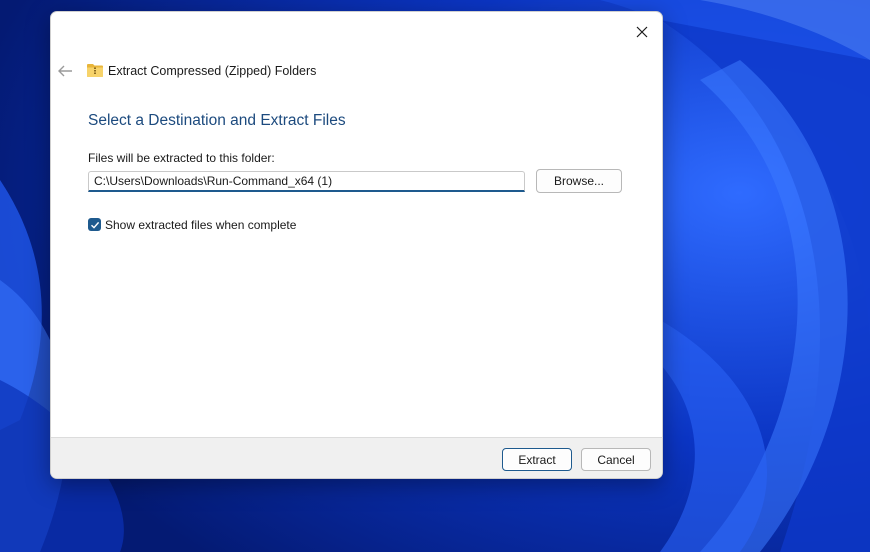 The image size is (870, 552). I want to click on back-arrow-icon, so click(65, 71).